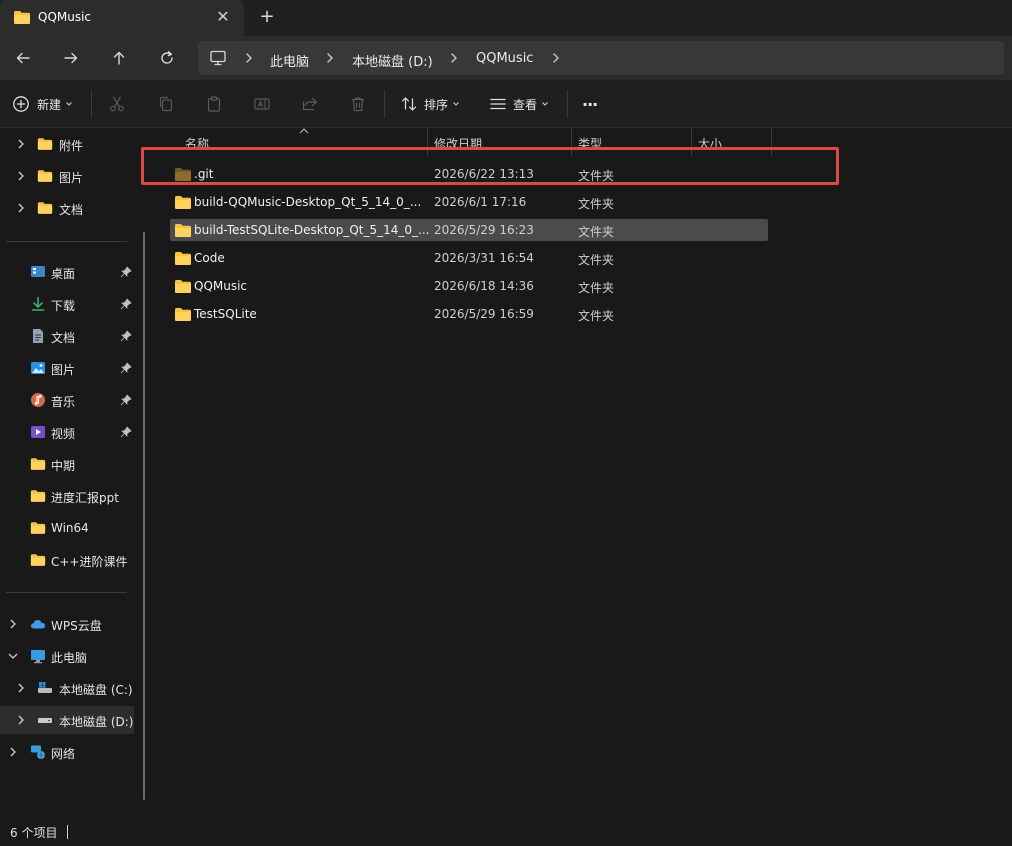 This screenshot has height=846, width=1012. I want to click on table-row: QQMusic 2026/6/18 14:36 文件夹, so click(469, 286).